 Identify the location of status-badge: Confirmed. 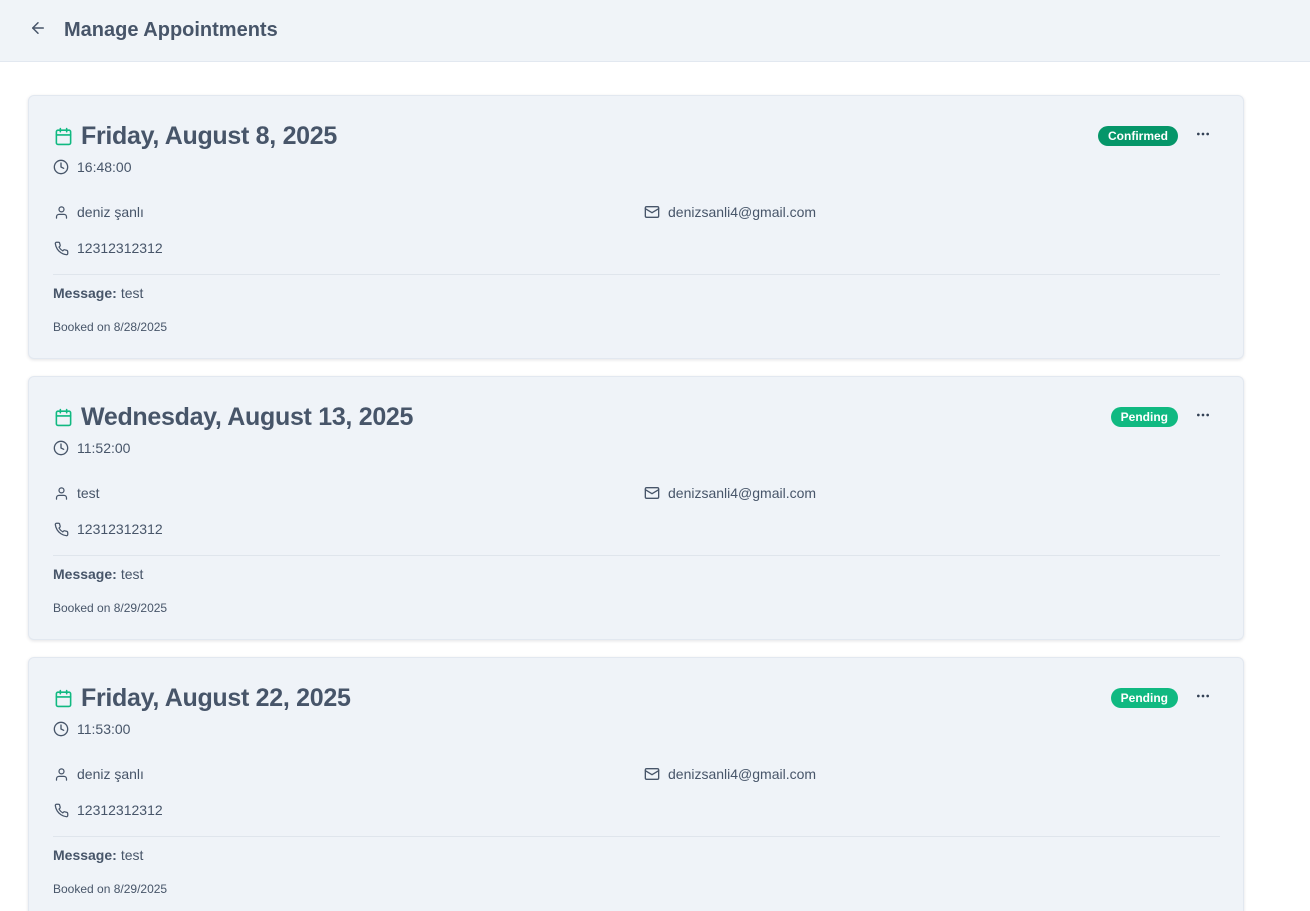
(1138, 136).